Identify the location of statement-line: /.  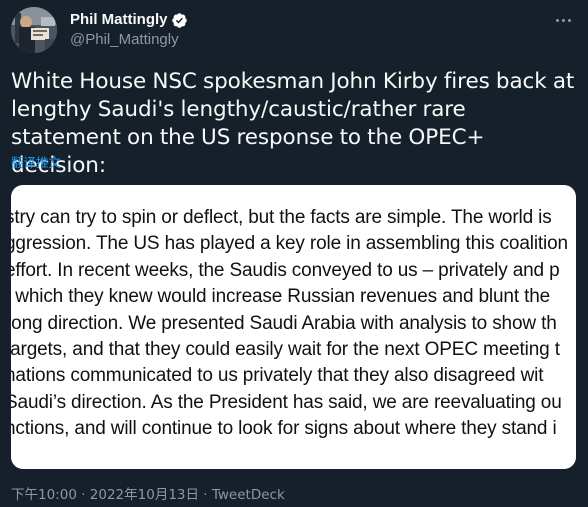
(289, 456).